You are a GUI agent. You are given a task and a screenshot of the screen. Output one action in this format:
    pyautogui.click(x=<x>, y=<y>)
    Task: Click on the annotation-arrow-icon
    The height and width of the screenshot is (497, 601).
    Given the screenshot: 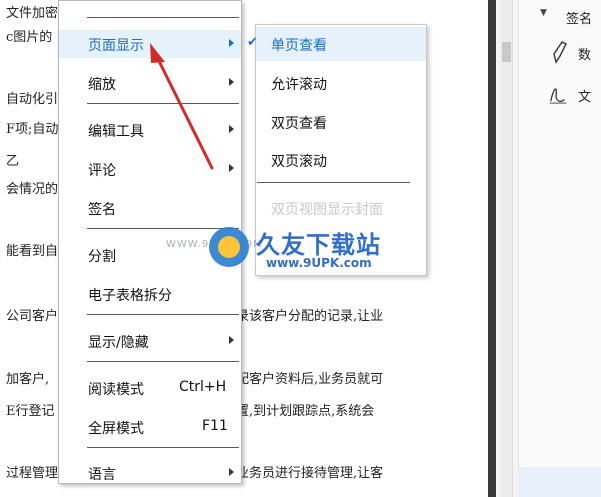 What is the action you would take?
    pyautogui.click(x=182, y=106)
    